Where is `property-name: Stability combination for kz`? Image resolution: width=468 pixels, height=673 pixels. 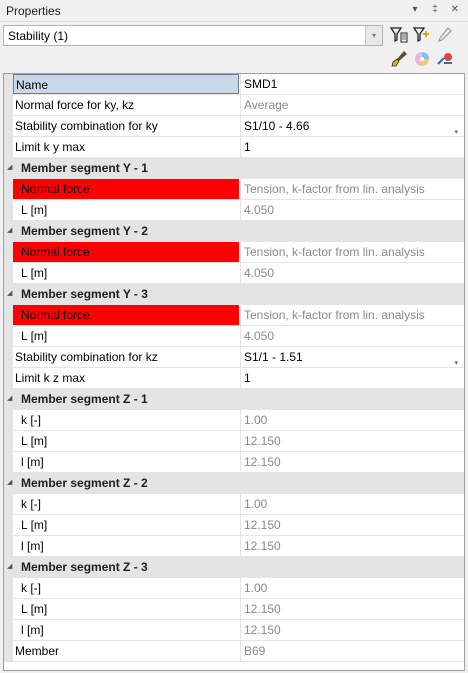
property-name: Stability combination for kz is located at coordinates (126, 357).